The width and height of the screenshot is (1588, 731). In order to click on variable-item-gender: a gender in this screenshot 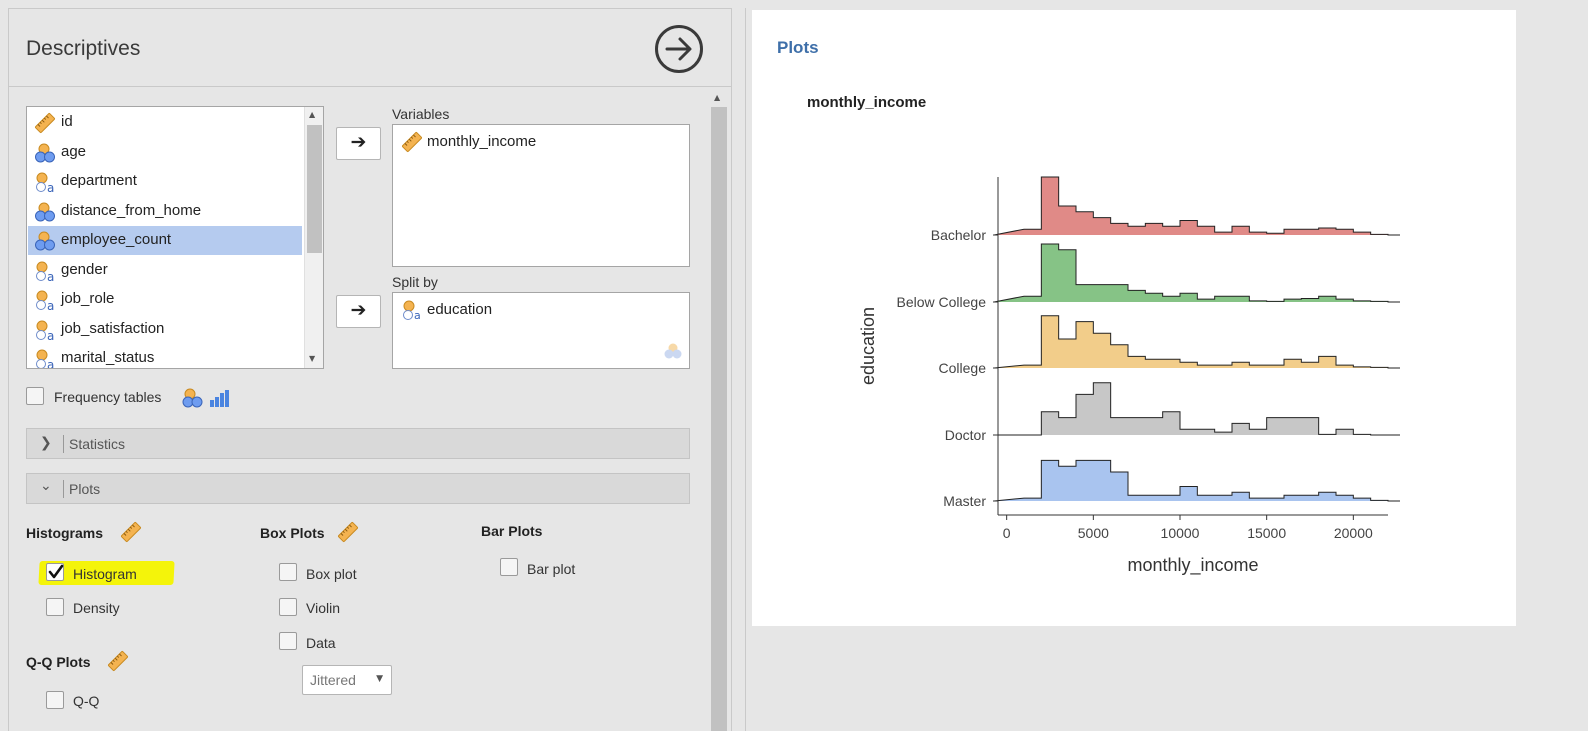, I will do `click(165, 270)`.